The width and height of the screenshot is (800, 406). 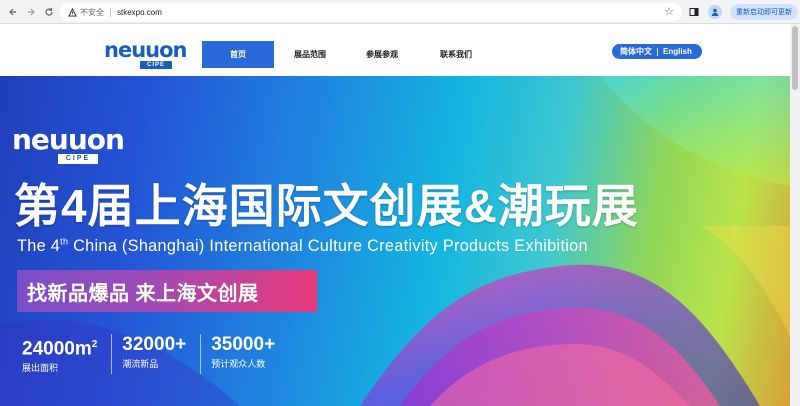 I want to click on hero-logo: neuuon CIPE, so click(x=68, y=145).